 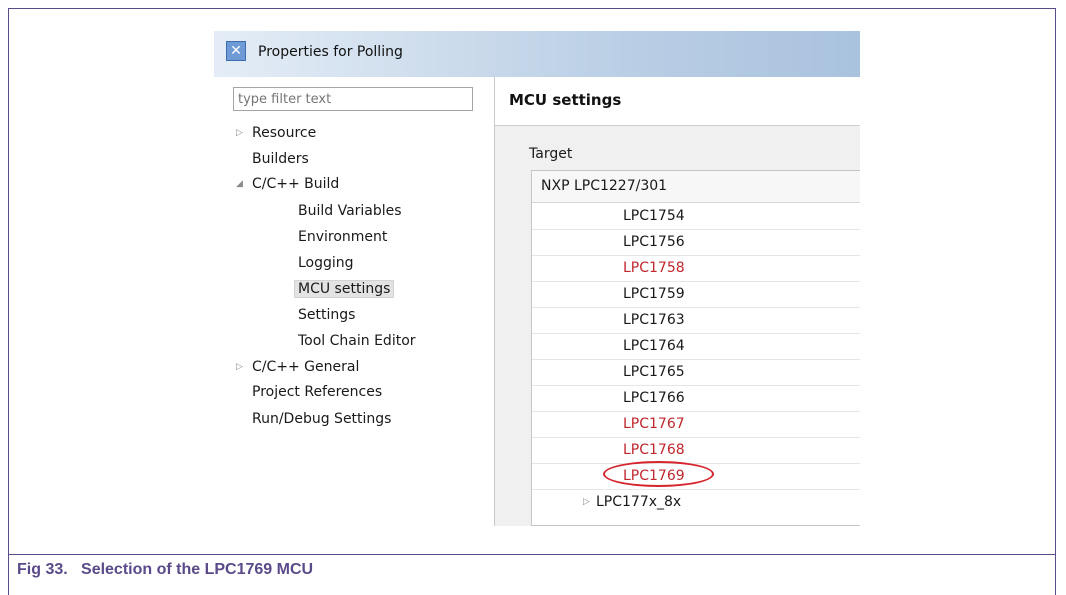 I want to click on tree-item-build-variables: Build Variables, so click(x=350, y=211).